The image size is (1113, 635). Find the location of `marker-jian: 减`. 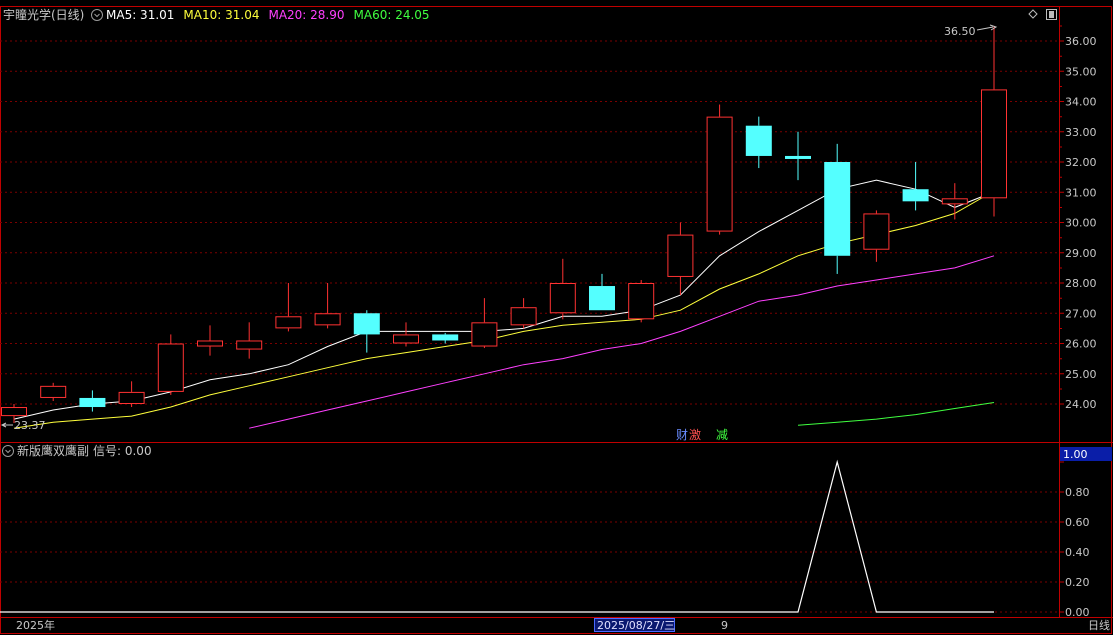

marker-jian: 减 is located at coordinates (722, 435).